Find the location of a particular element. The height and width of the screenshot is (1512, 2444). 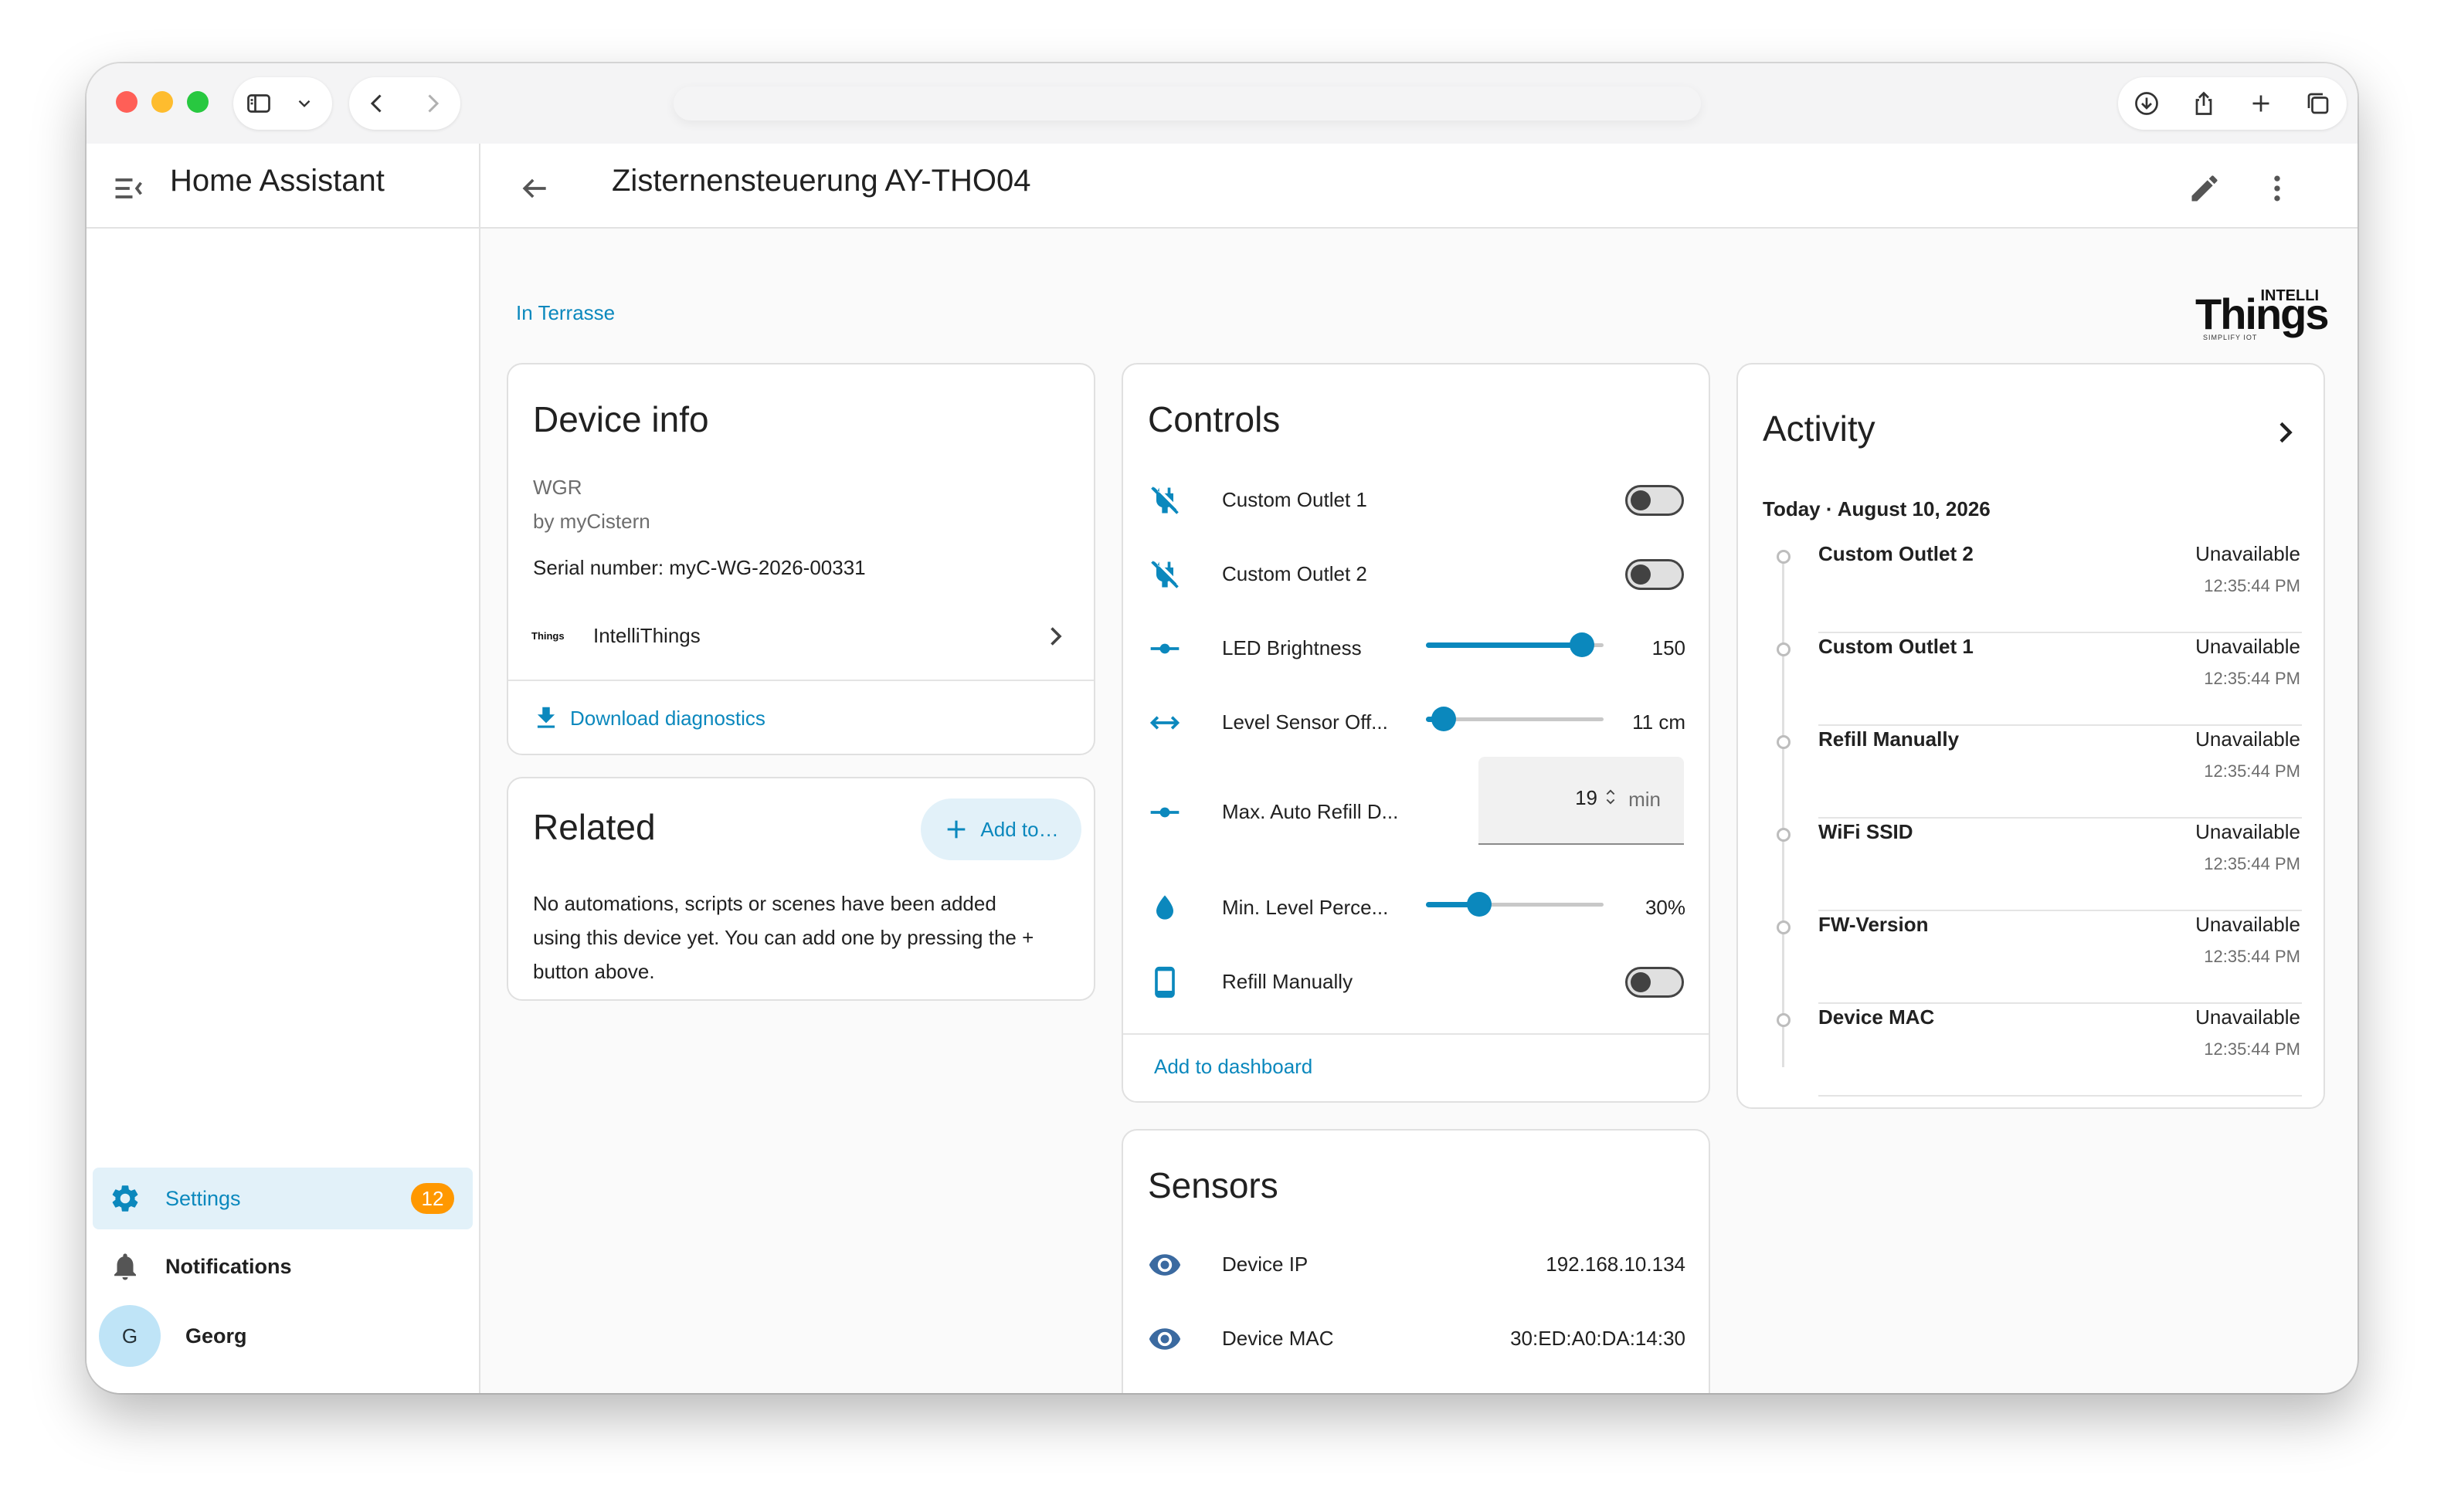

custom-outlet-1-toggle is located at coordinates (1654, 500).